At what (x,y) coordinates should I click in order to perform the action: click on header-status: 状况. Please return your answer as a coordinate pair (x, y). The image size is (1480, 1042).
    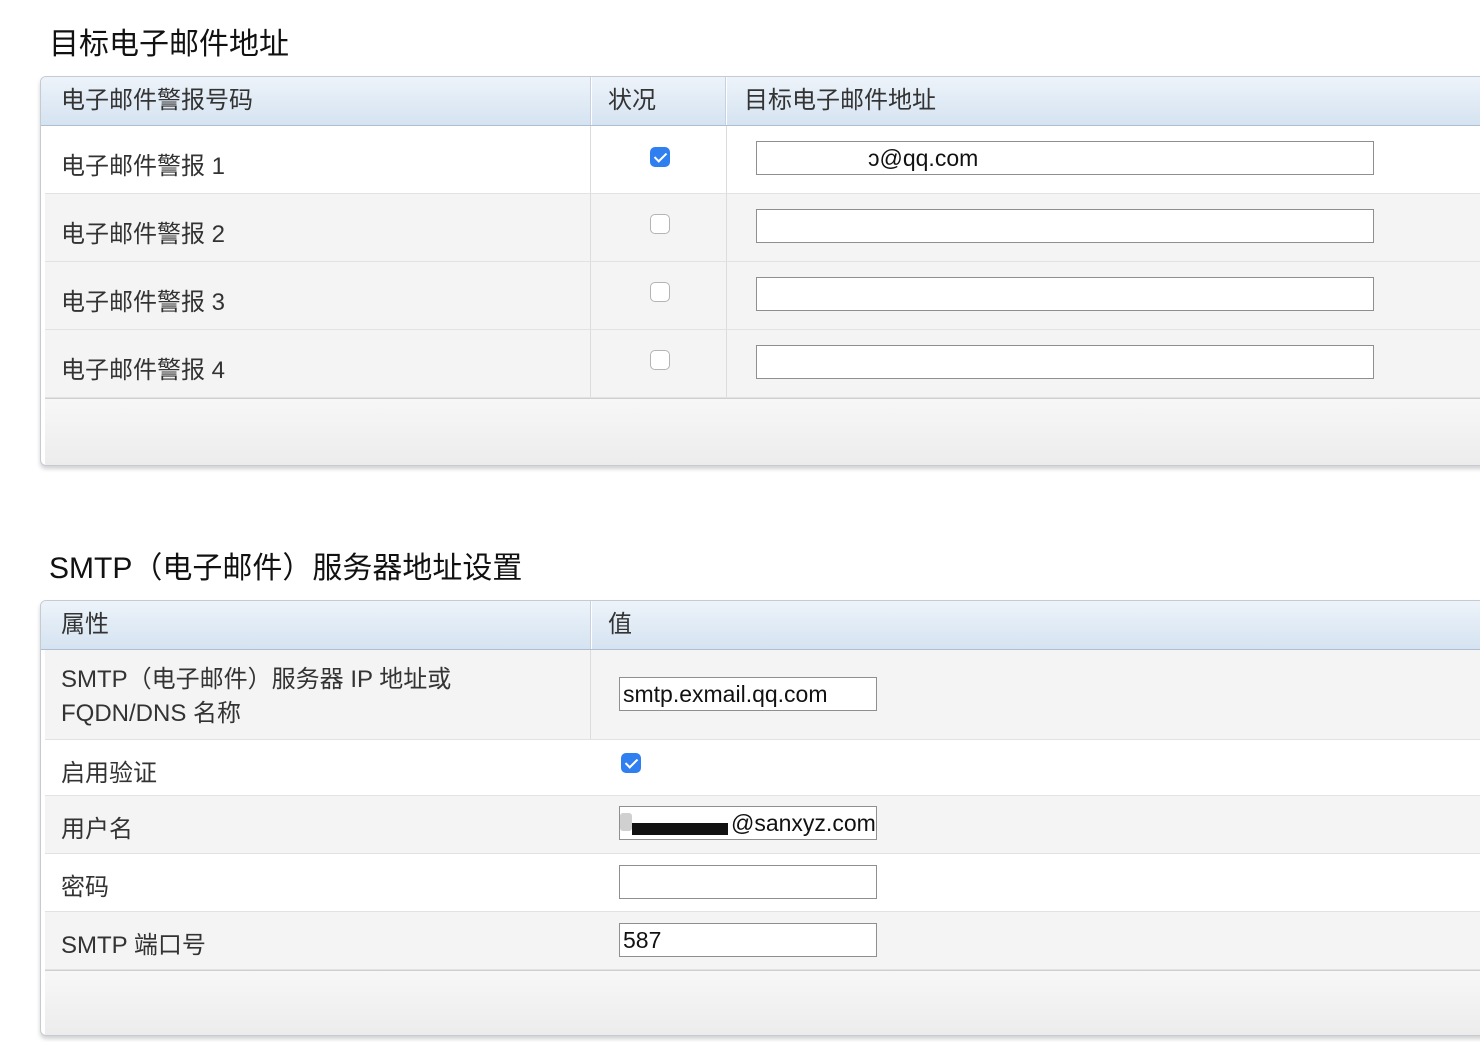
    Looking at the image, I should click on (632, 100).